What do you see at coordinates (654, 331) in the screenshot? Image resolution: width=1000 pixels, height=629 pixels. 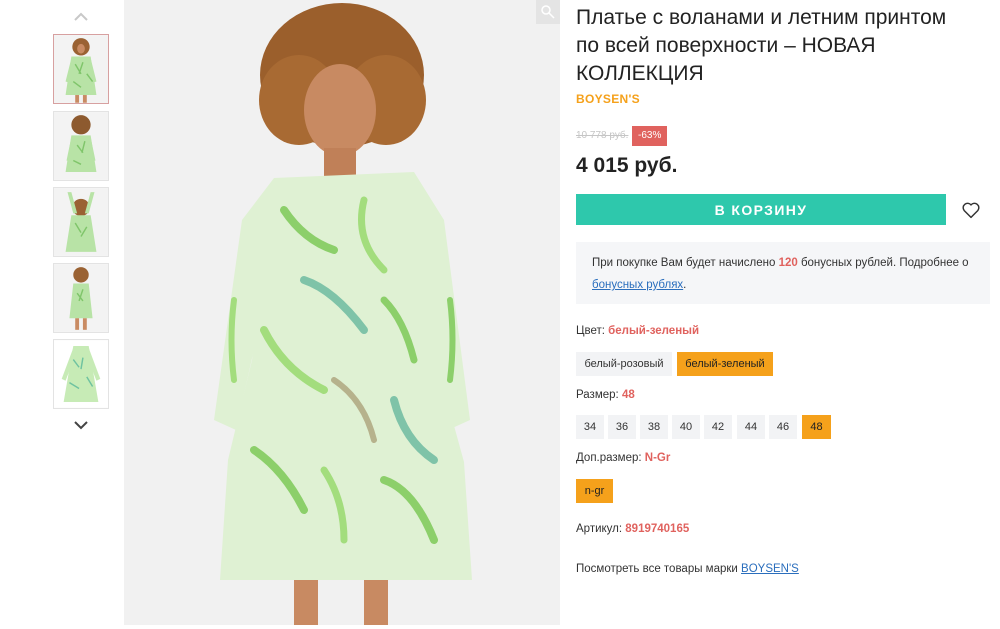 I see `color-value: белый-зеленый` at bounding box center [654, 331].